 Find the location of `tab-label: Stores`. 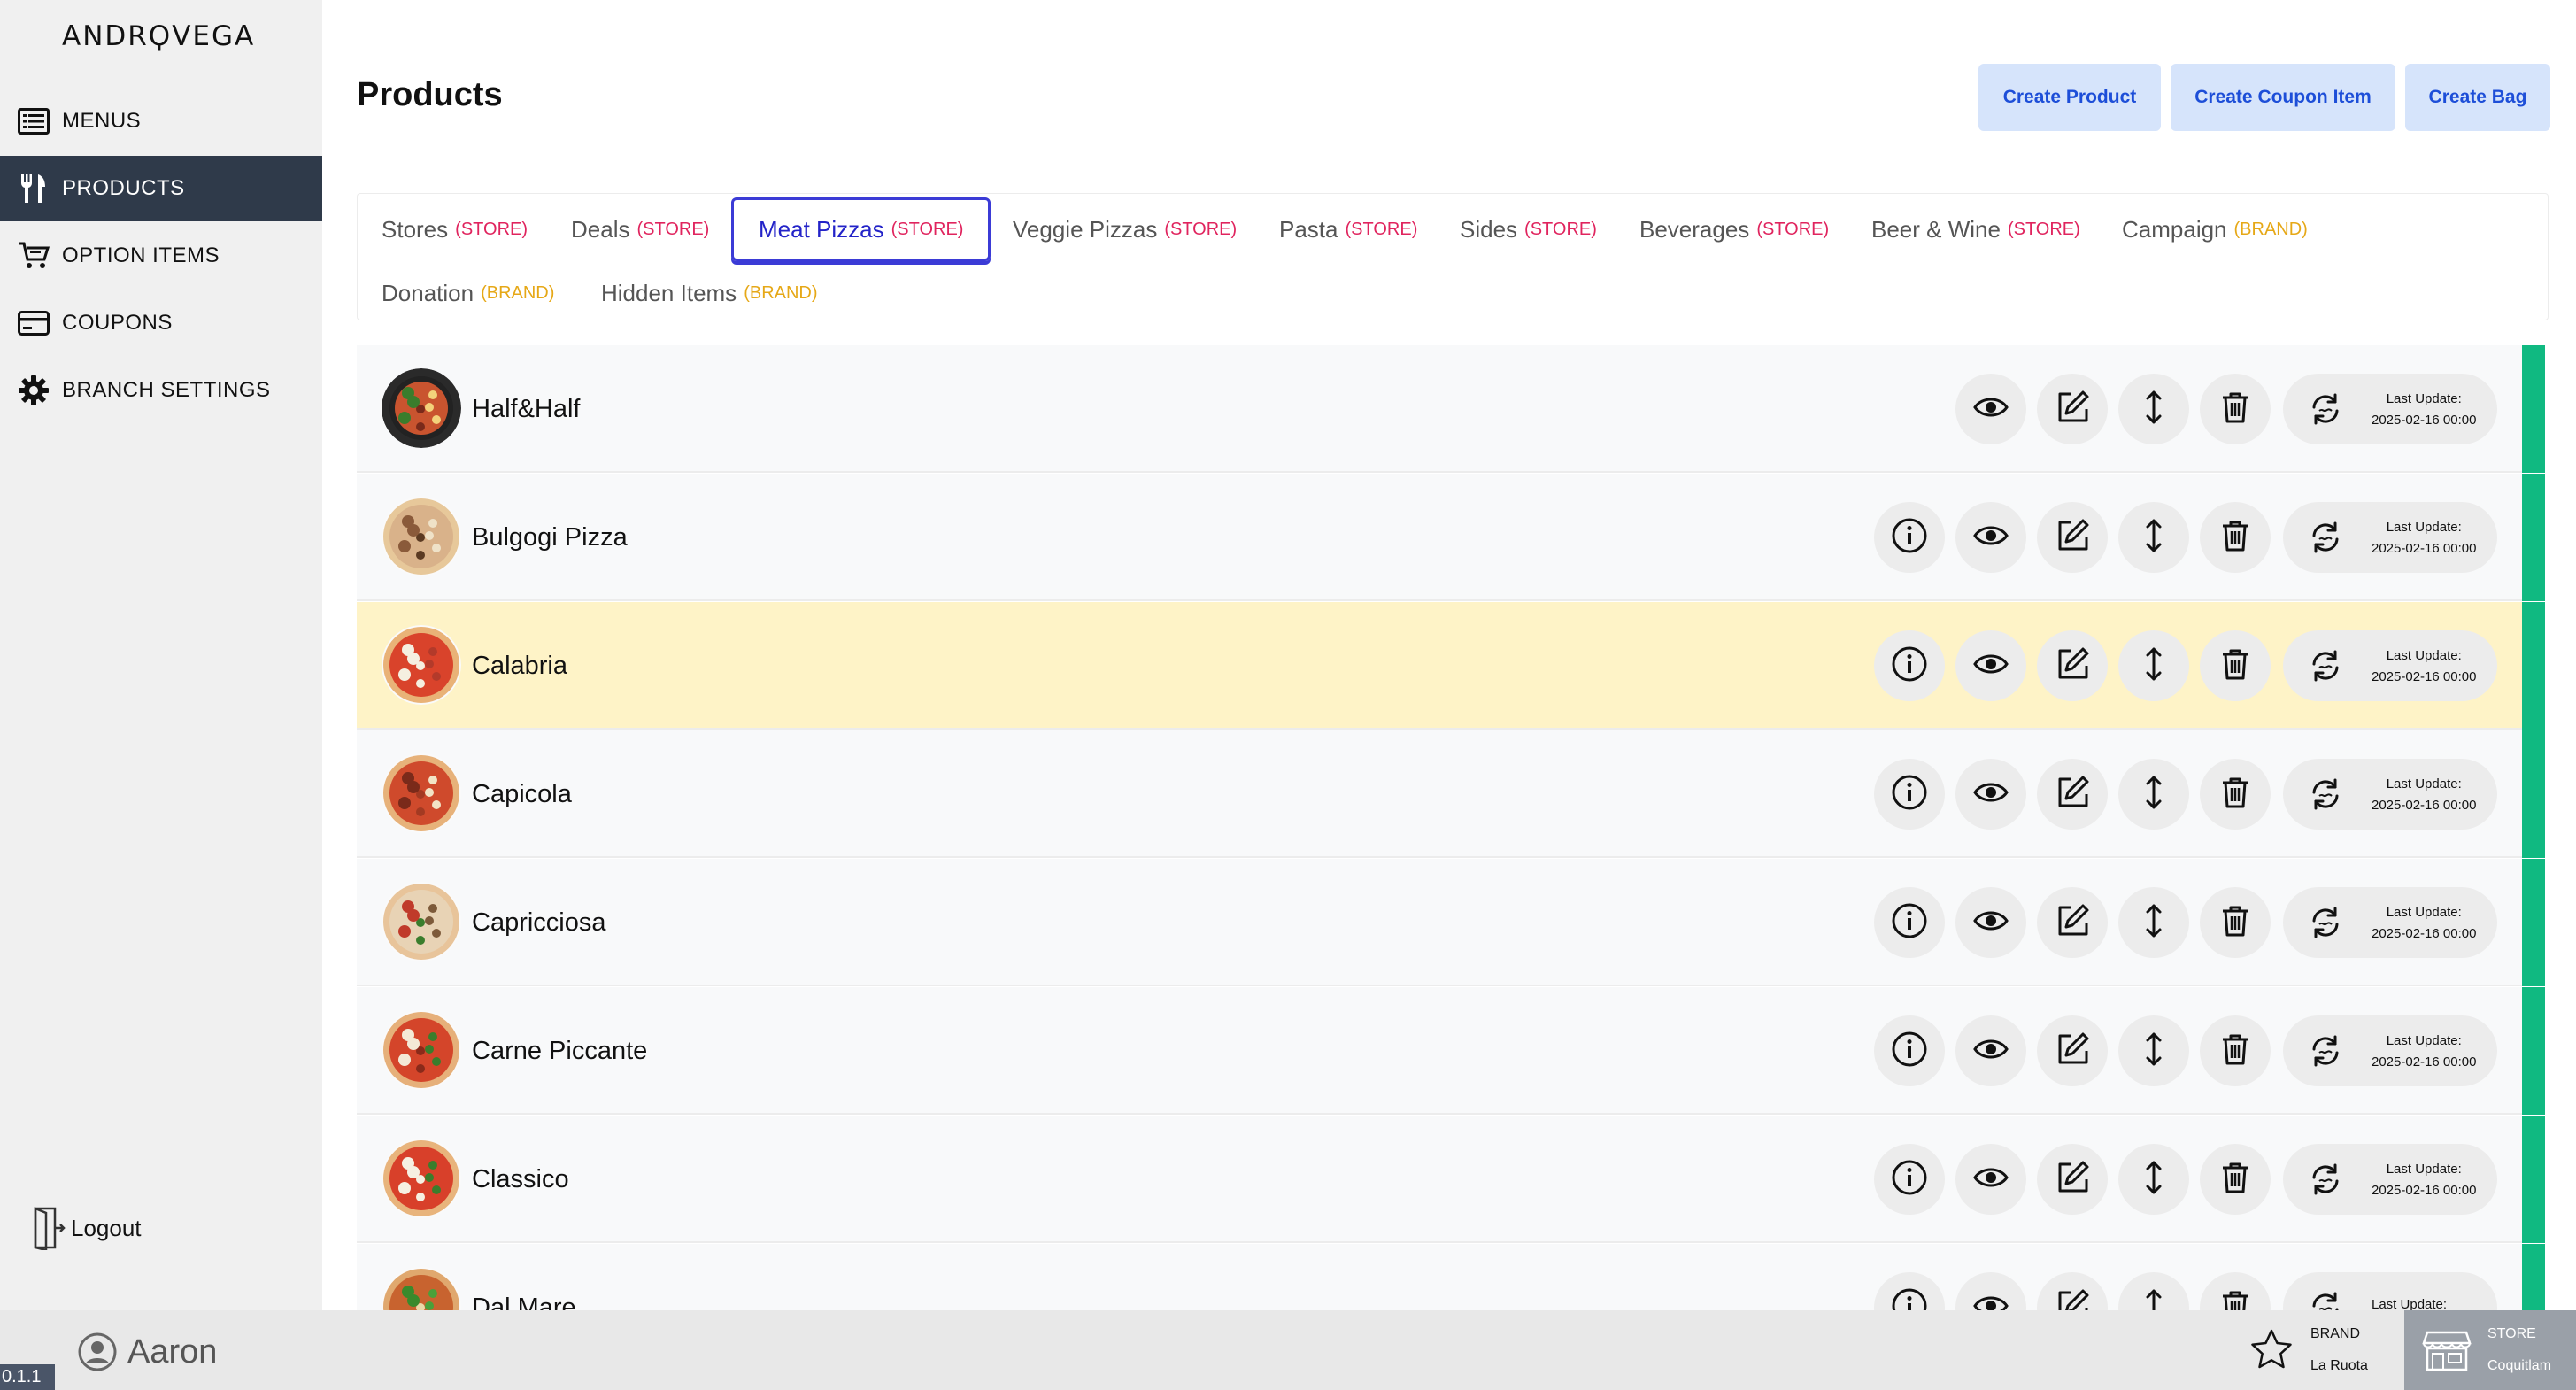

tab-label: Stores is located at coordinates (415, 229).